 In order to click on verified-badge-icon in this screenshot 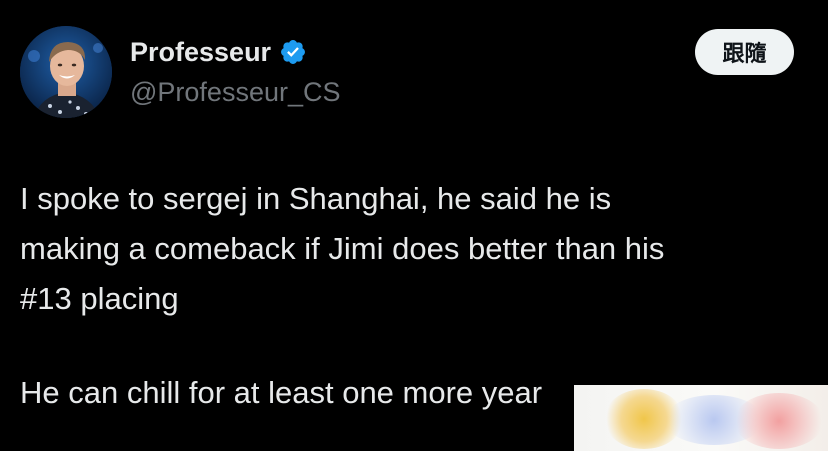, I will do `click(293, 52)`.